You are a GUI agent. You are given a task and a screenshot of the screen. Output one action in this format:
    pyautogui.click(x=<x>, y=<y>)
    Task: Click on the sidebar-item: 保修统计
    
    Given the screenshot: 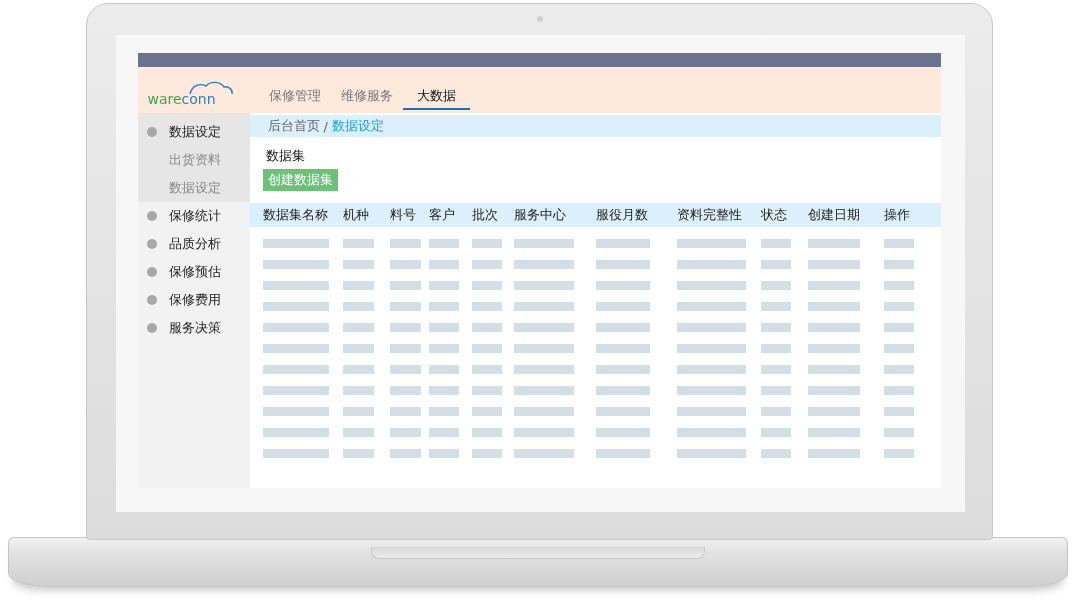 What is the action you would take?
    pyautogui.click(x=194, y=216)
    